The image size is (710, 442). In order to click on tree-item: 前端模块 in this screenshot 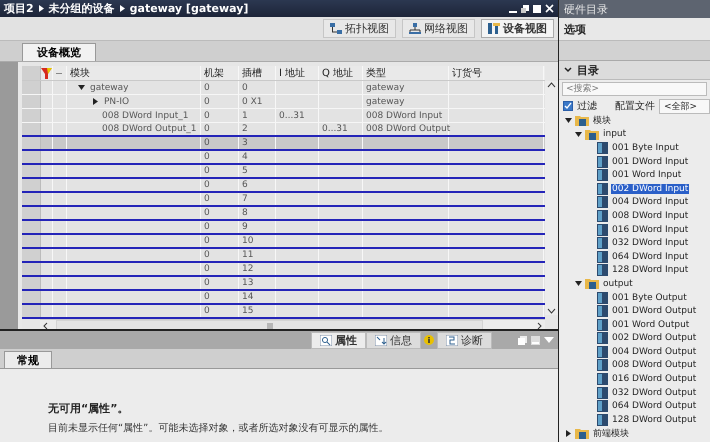, I will do `click(611, 433)`.